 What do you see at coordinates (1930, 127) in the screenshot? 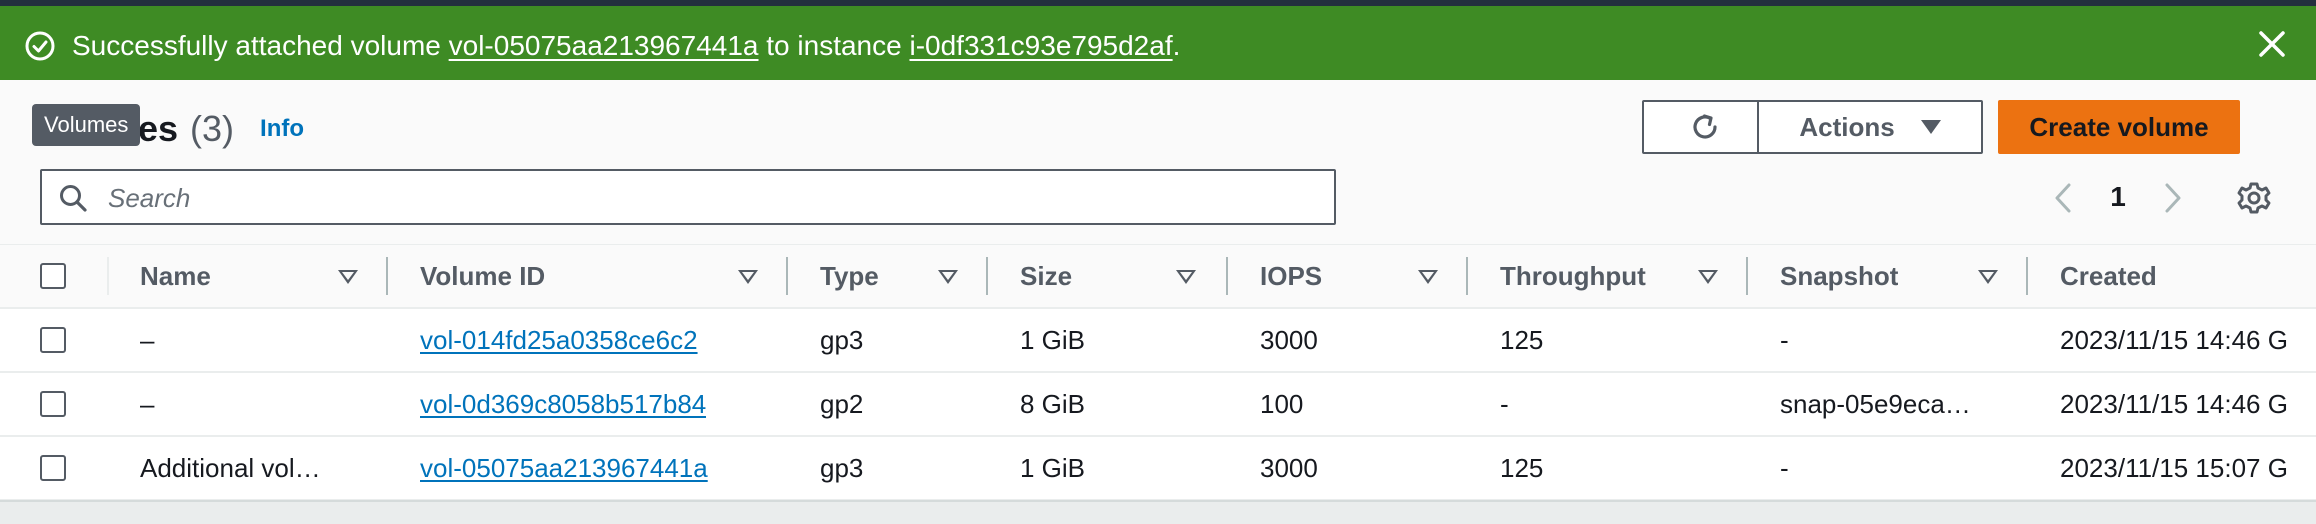
I see `caret-down-icon` at bounding box center [1930, 127].